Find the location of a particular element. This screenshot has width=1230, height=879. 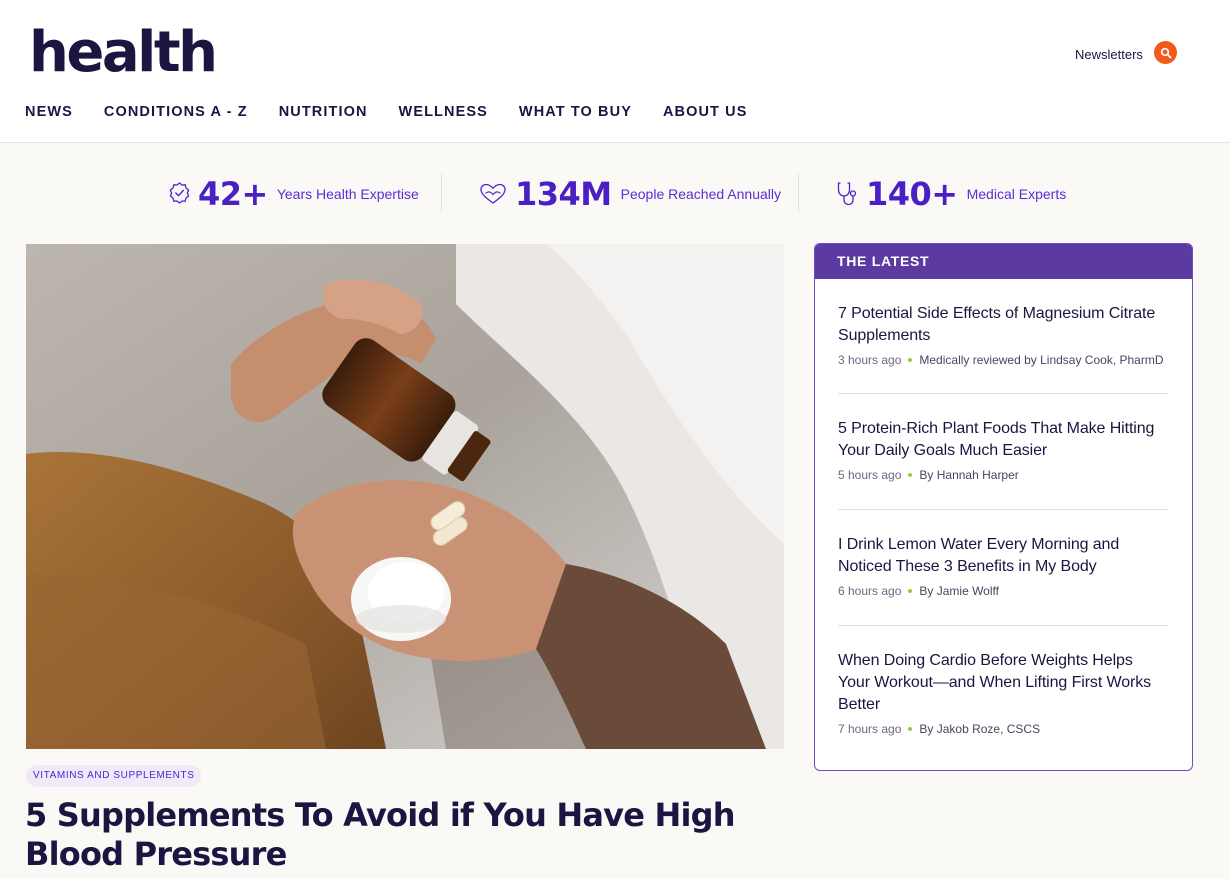

nav-about-us: ABOUT US is located at coordinates (705, 112).